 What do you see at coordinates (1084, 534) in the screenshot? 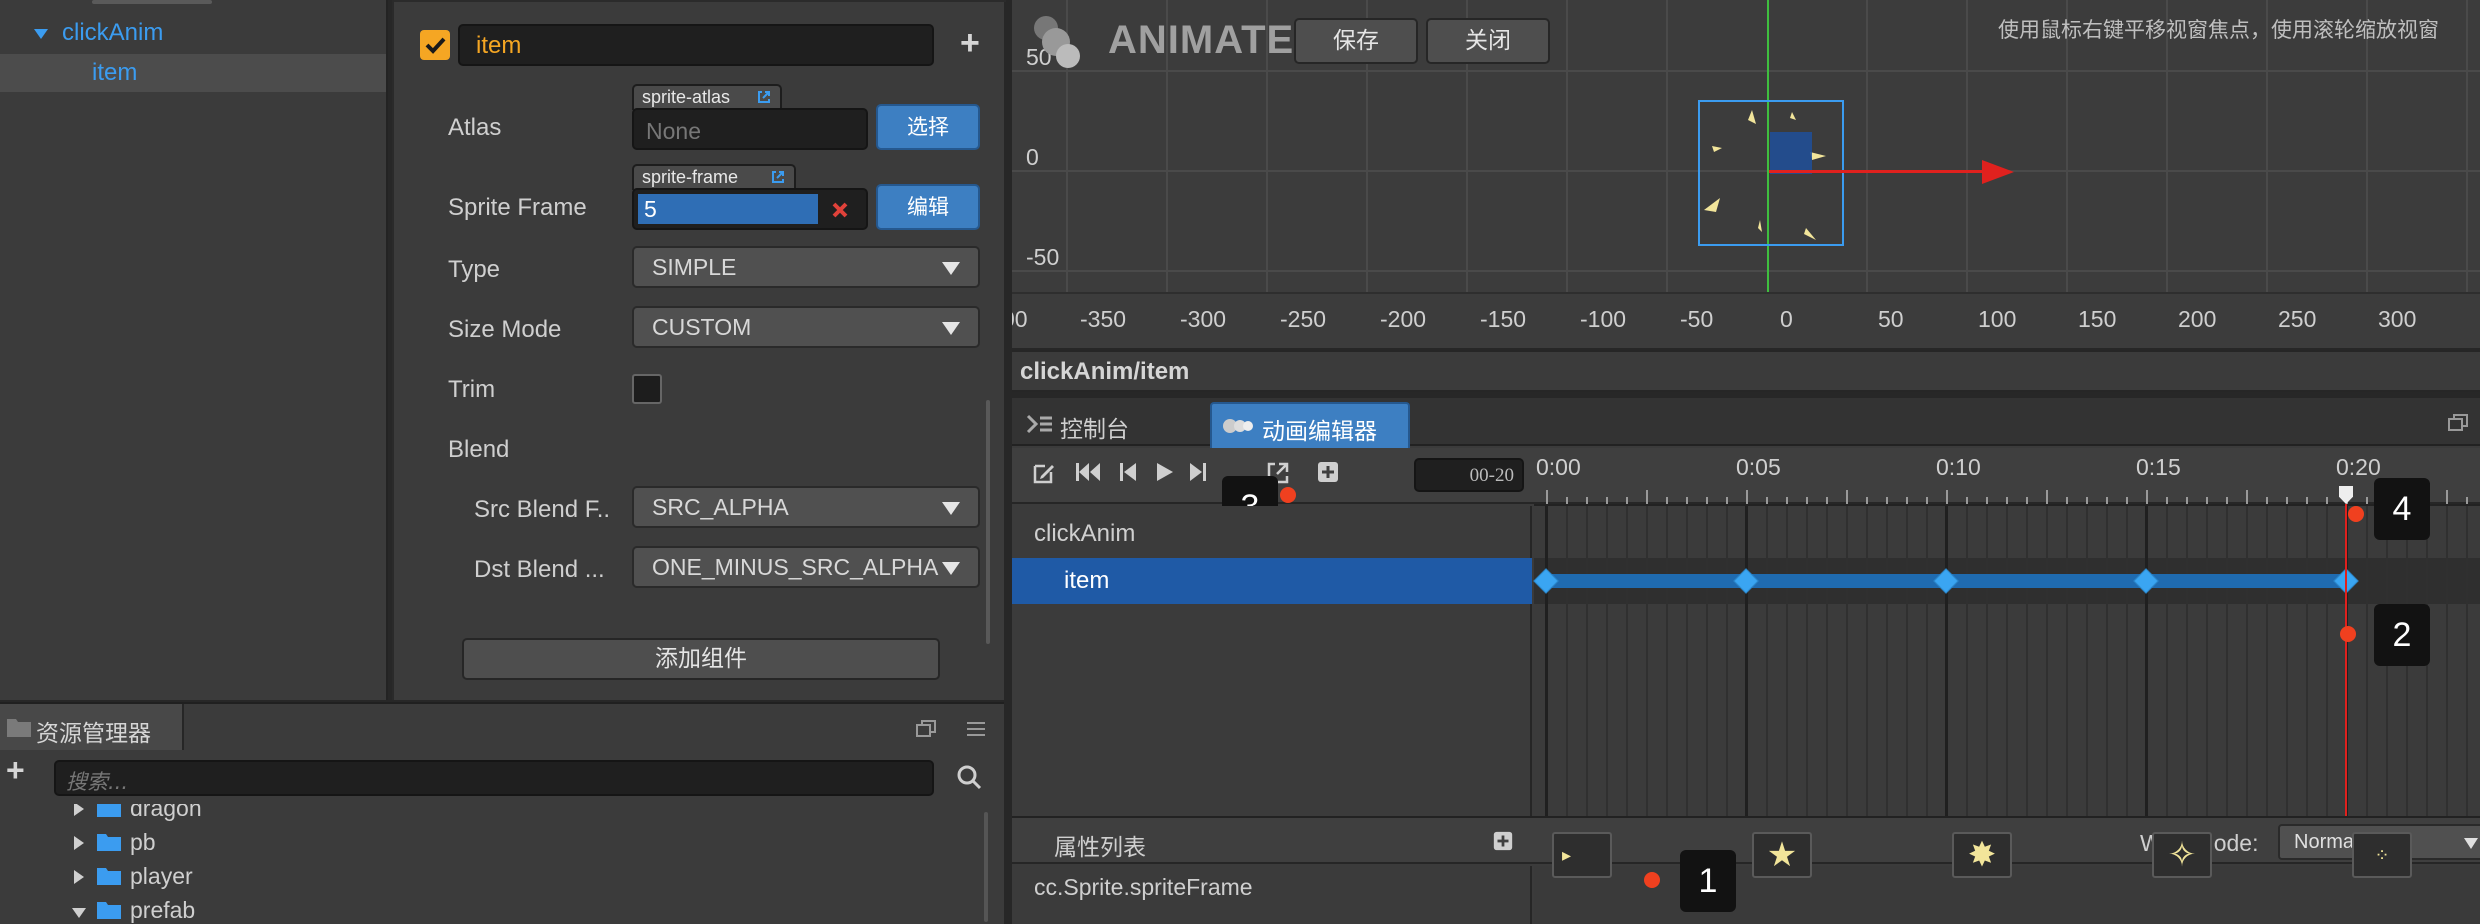
I see `node-list-item: clickAnim` at bounding box center [1084, 534].